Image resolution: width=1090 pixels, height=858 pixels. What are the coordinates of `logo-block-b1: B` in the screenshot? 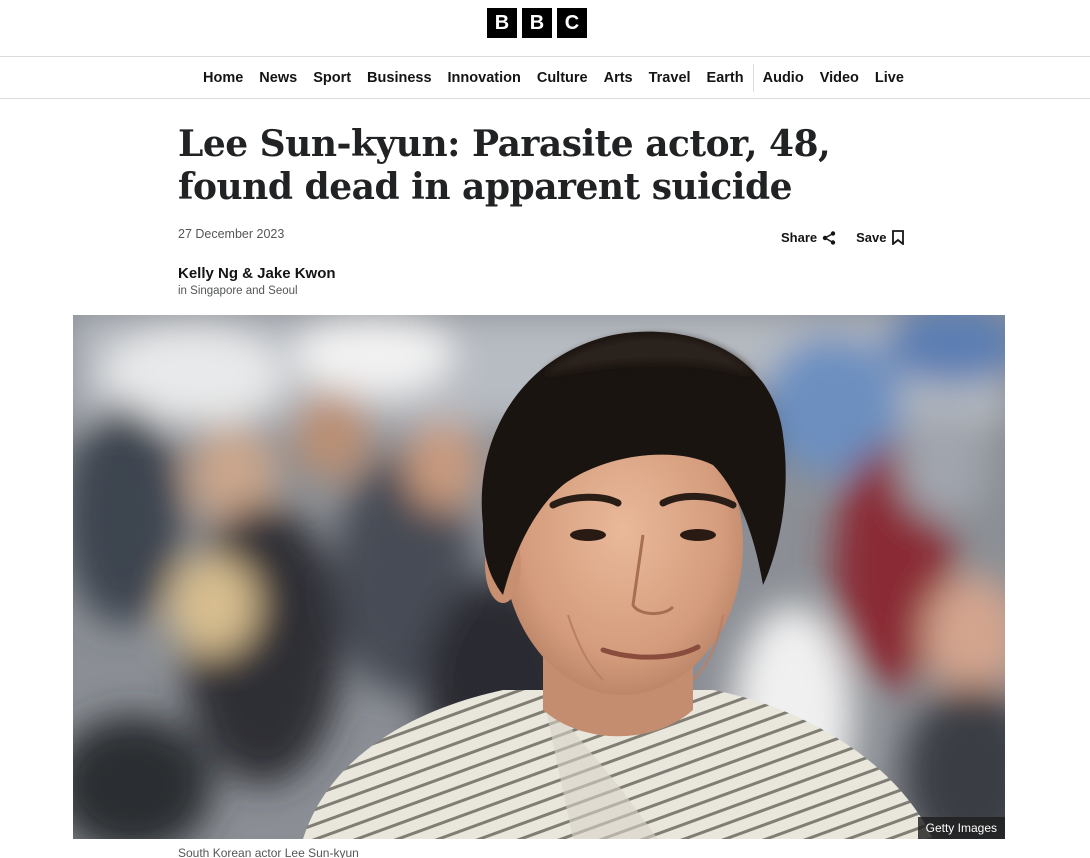 It's located at (502, 23).